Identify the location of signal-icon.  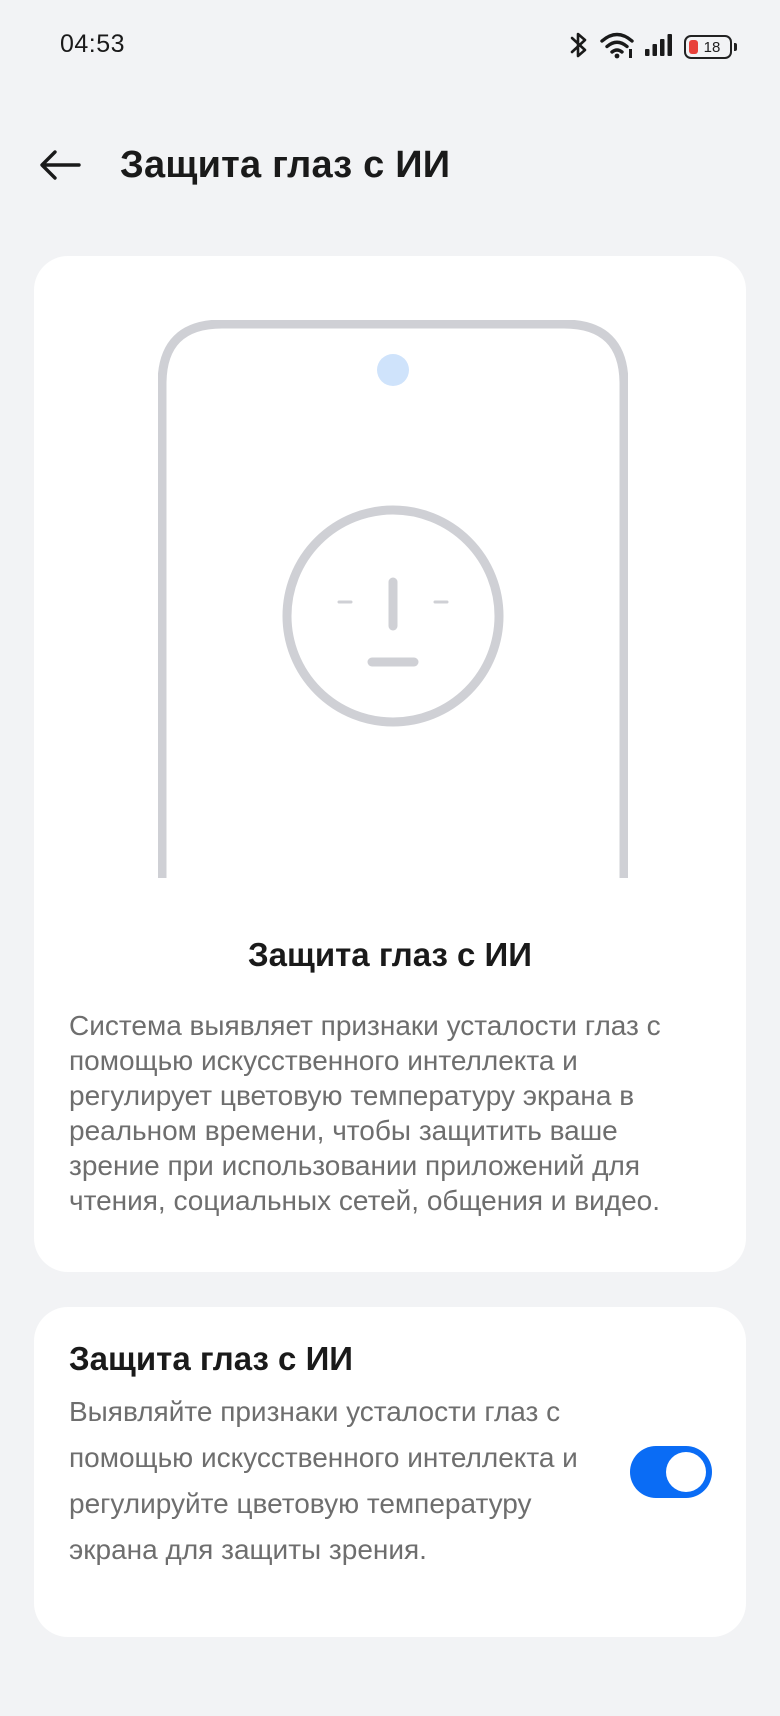
(659, 47).